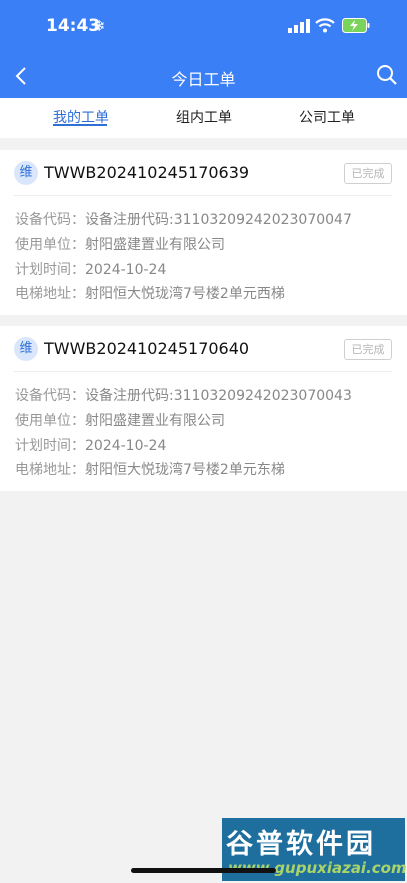 The width and height of the screenshot is (407, 883). Describe the element at coordinates (301, 844) in the screenshot. I see `watermark-text: 谷普软件园` at that location.